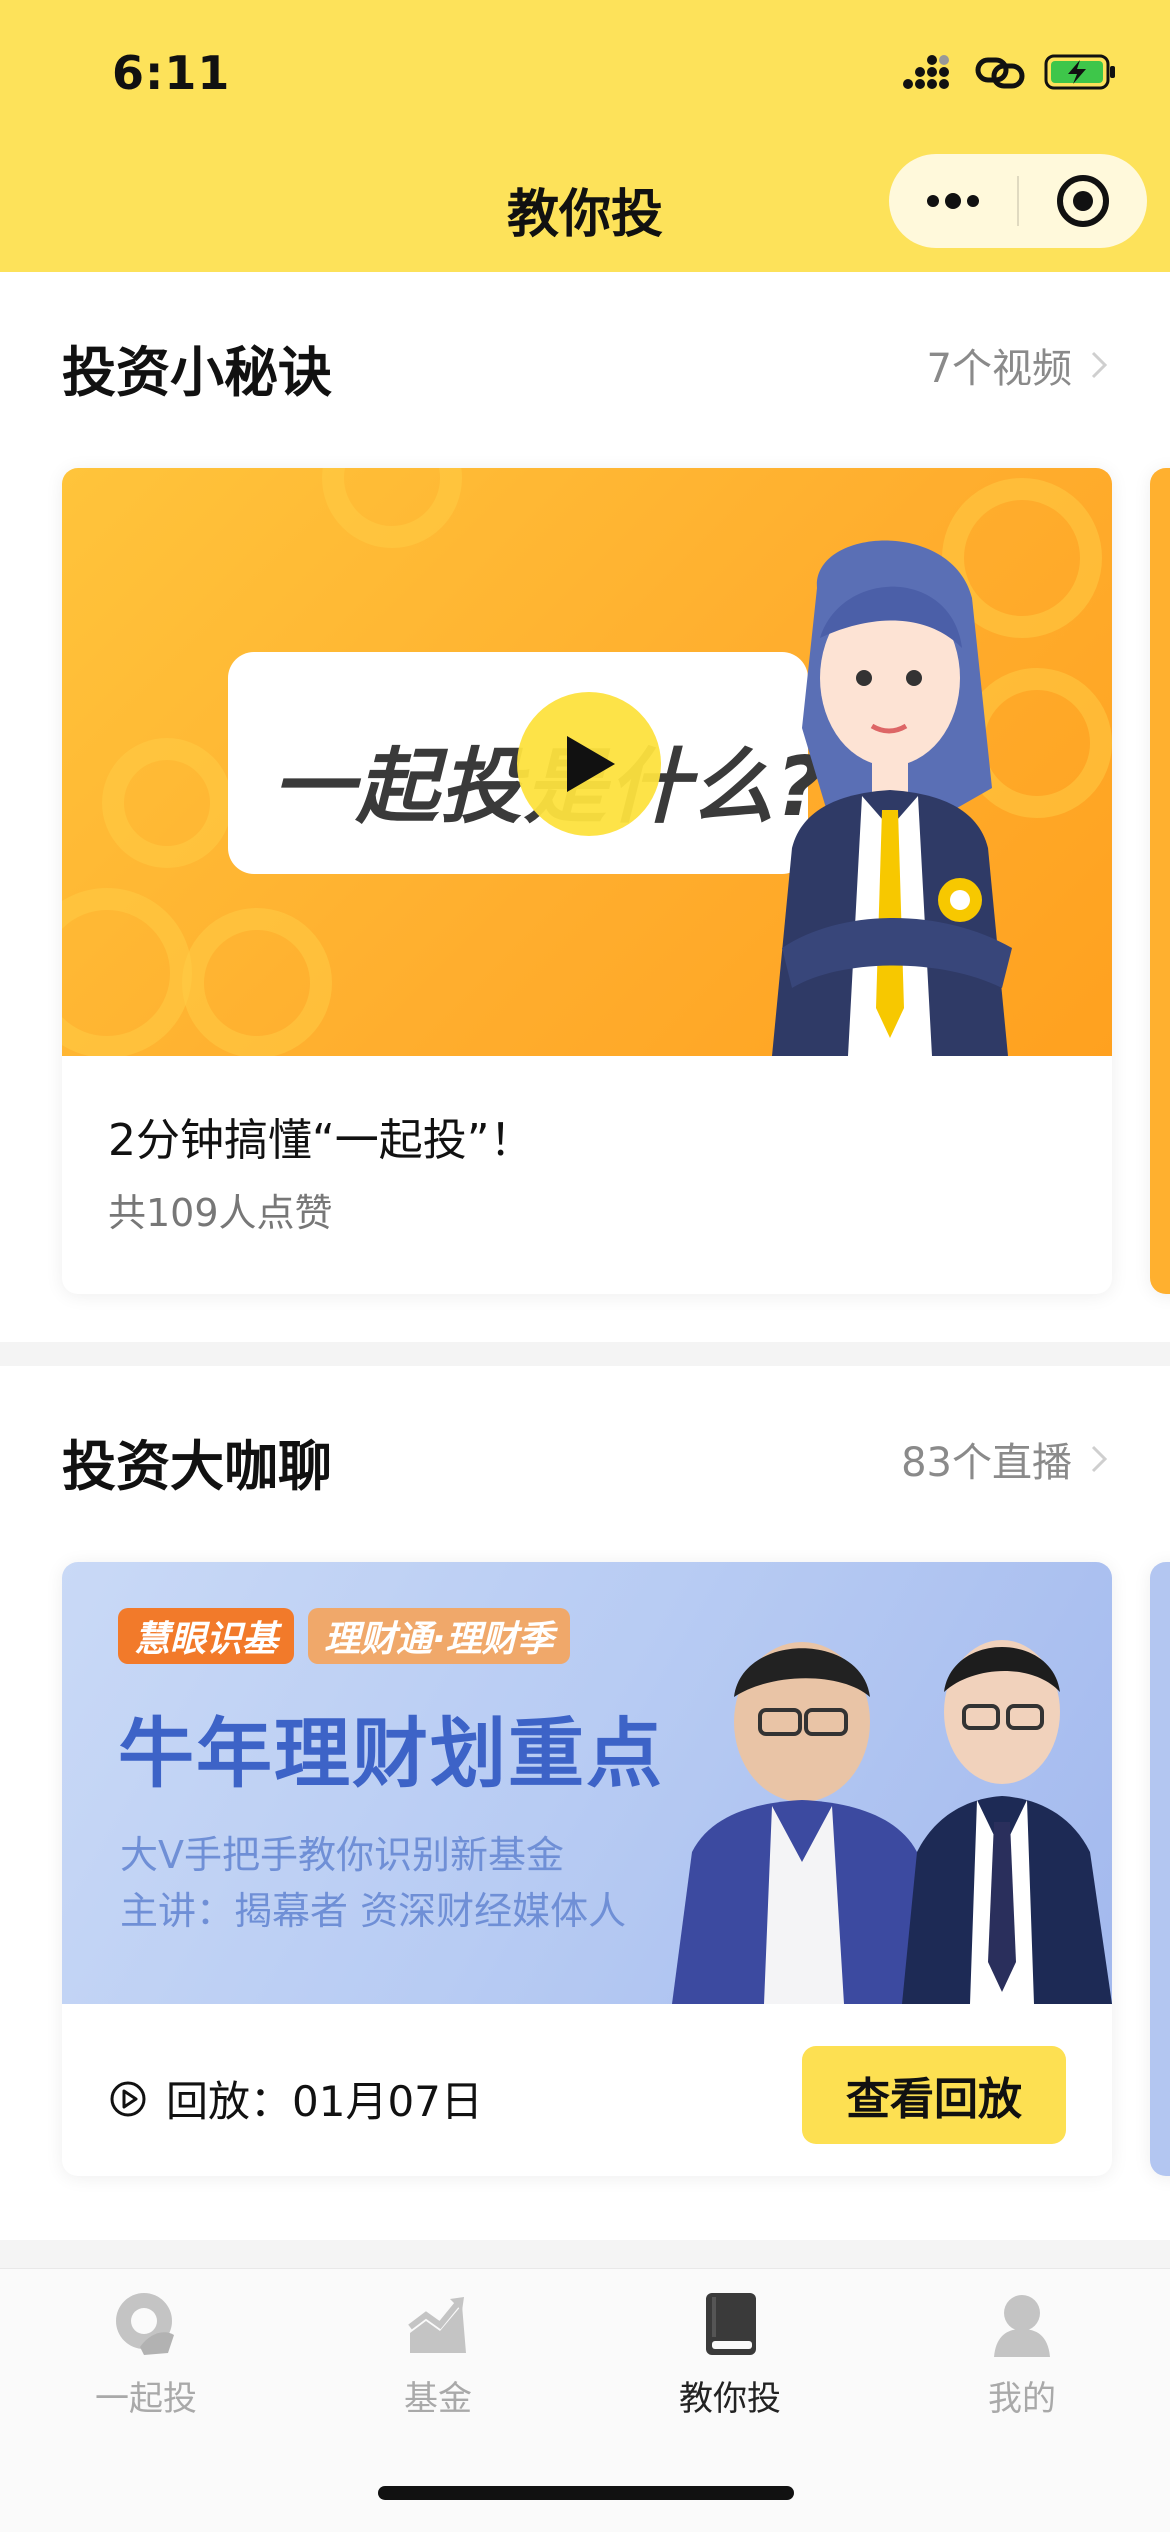 The image size is (1170, 2532). What do you see at coordinates (1022, 2399) in the screenshot?
I see `tab-label: 我的` at bounding box center [1022, 2399].